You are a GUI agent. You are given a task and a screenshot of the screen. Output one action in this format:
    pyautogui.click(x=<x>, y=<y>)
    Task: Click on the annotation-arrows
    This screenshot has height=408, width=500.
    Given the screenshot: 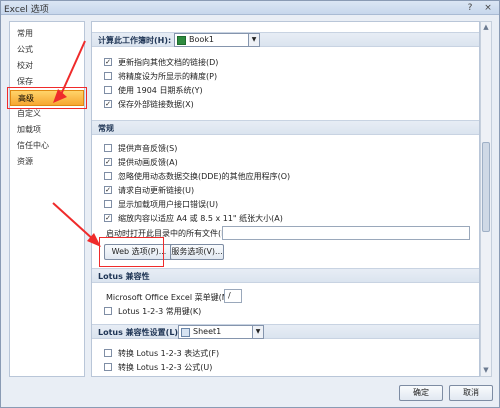 What is the action you would take?
    pyautogui.click(x=76, y=143)
    